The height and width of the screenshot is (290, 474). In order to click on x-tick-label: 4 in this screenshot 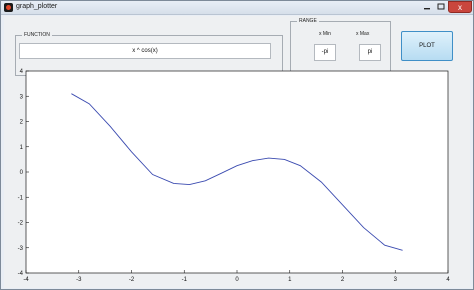, I will do `click(448, 280)`.